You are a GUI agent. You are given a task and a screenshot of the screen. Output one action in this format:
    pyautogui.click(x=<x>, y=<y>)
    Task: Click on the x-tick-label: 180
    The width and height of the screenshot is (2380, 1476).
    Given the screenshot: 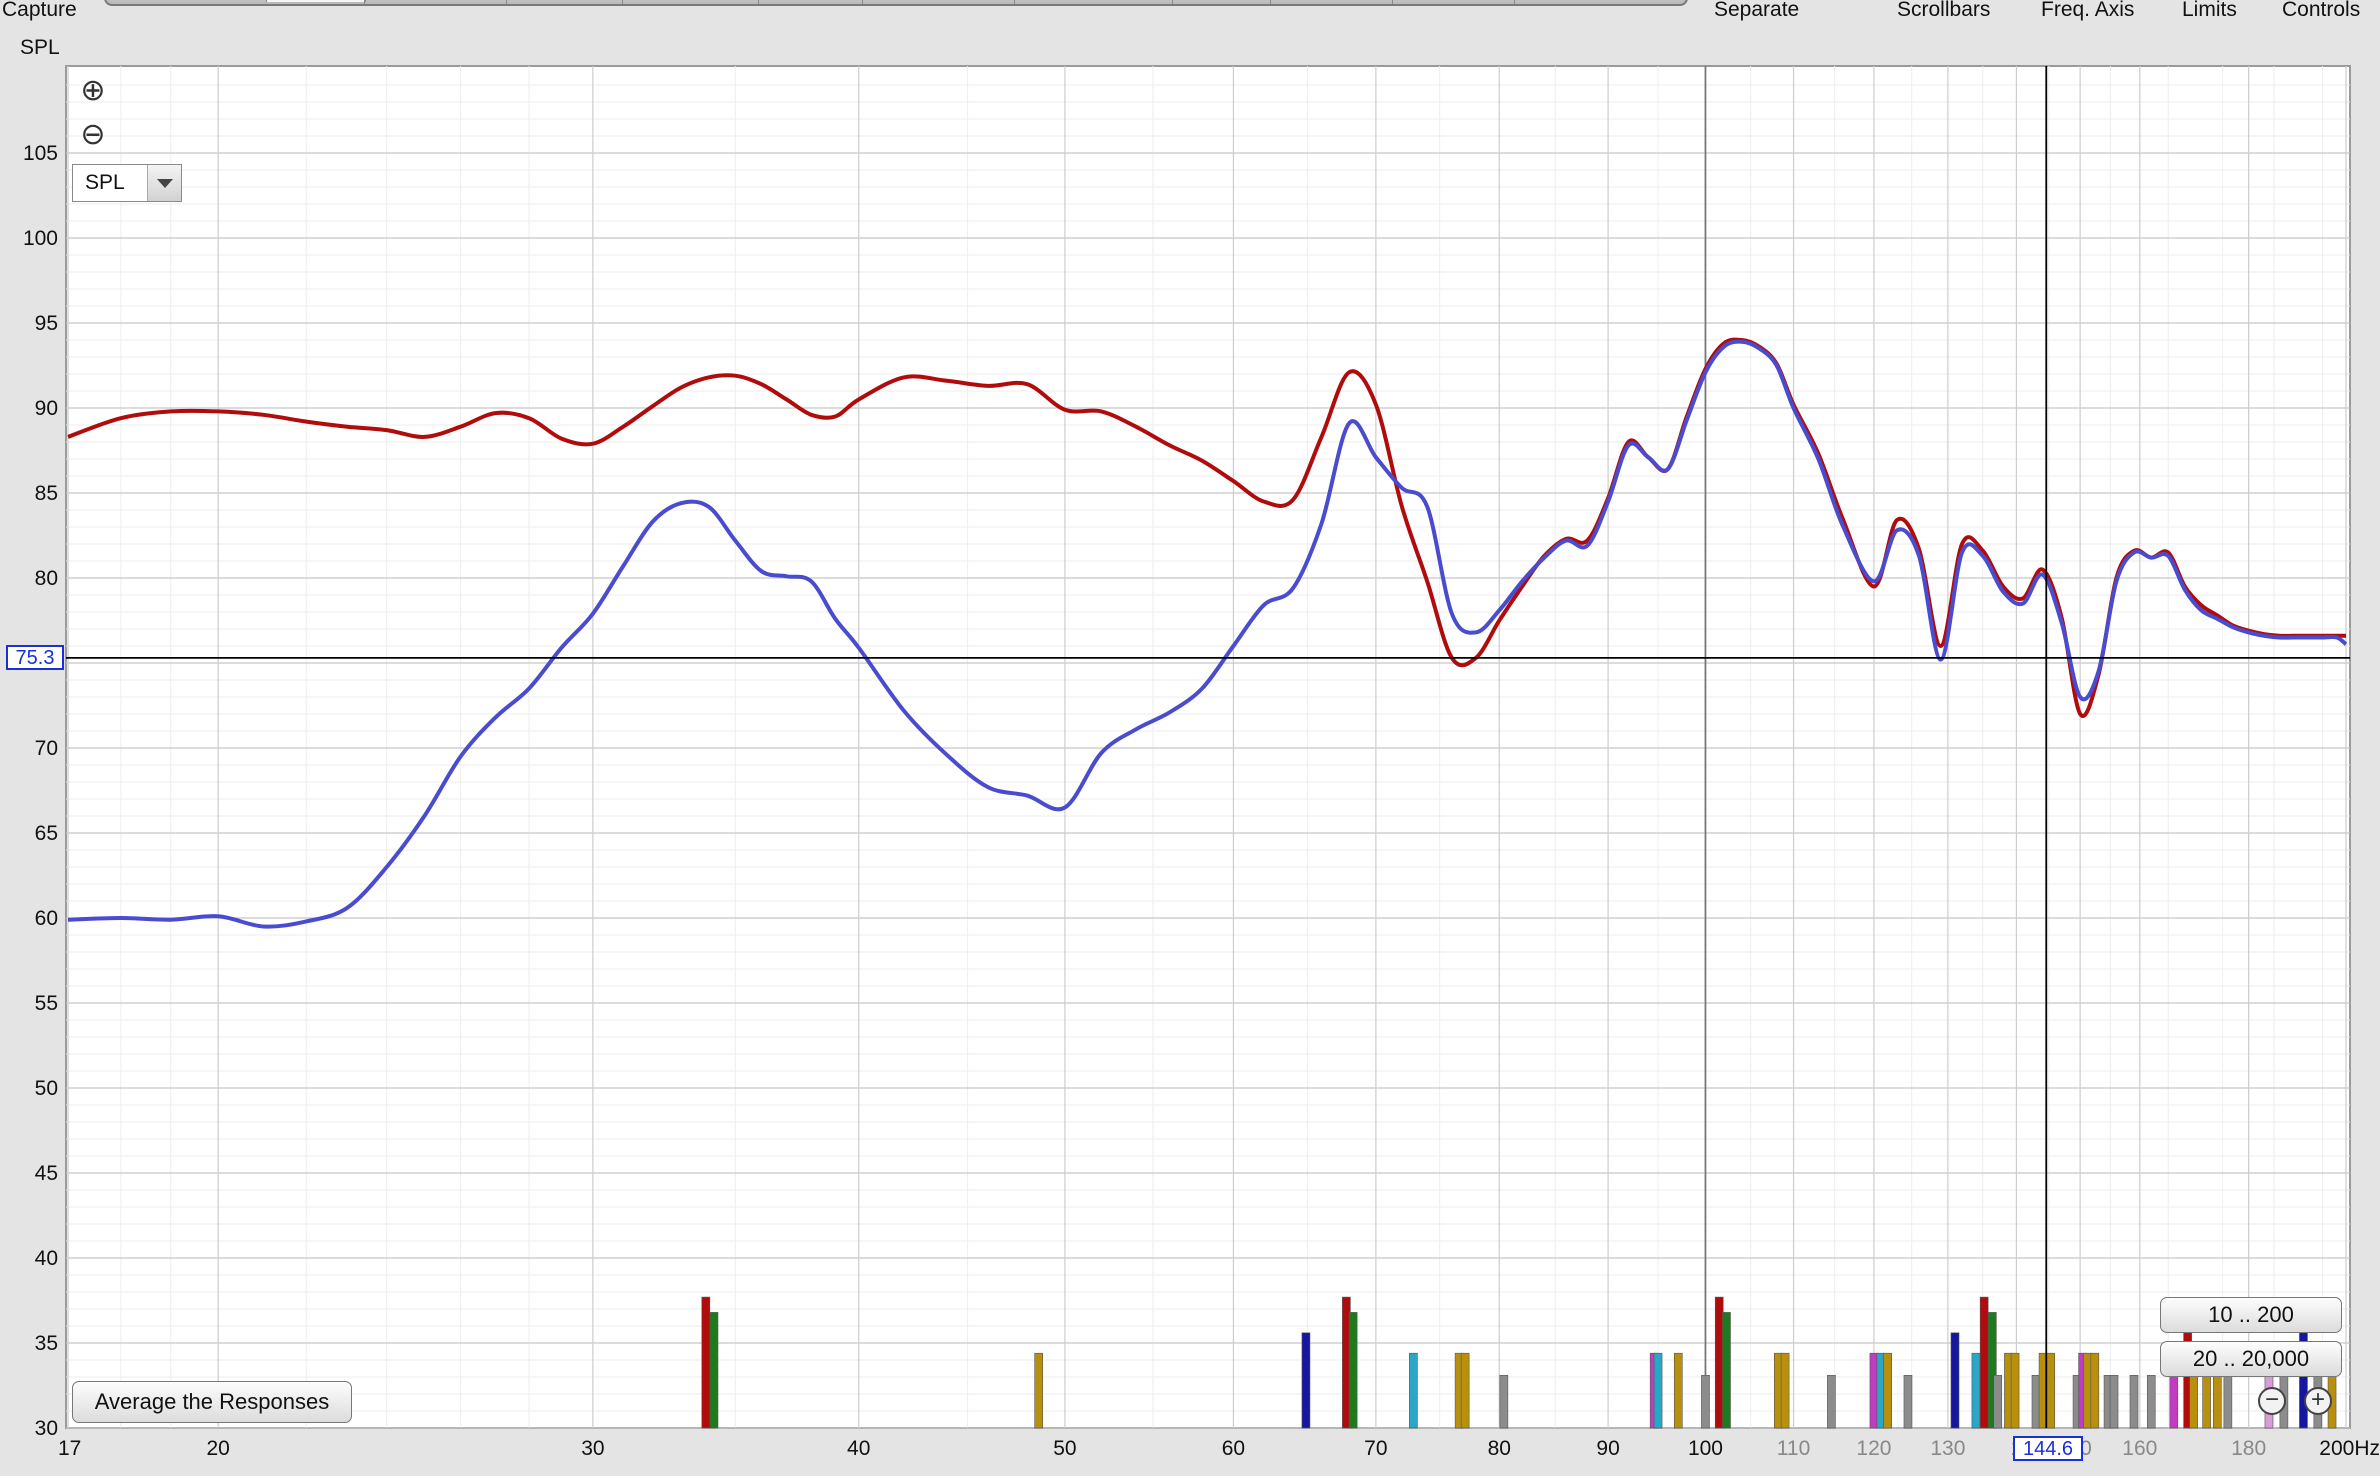 What is the action you would take?
    pyautogui.click(x=2248, y=1448)
    